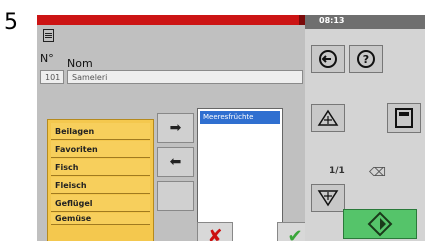  Describe the element at coordinates (215, 231) in the screenshot. I see `cancel-button: ✘` at that location.